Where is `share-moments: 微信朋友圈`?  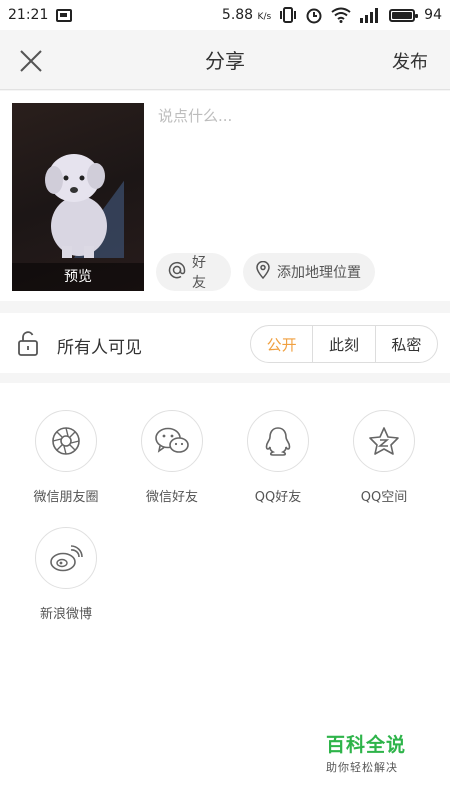
share-moments: 微信朋友圈 is located at coordinates (66, 457).